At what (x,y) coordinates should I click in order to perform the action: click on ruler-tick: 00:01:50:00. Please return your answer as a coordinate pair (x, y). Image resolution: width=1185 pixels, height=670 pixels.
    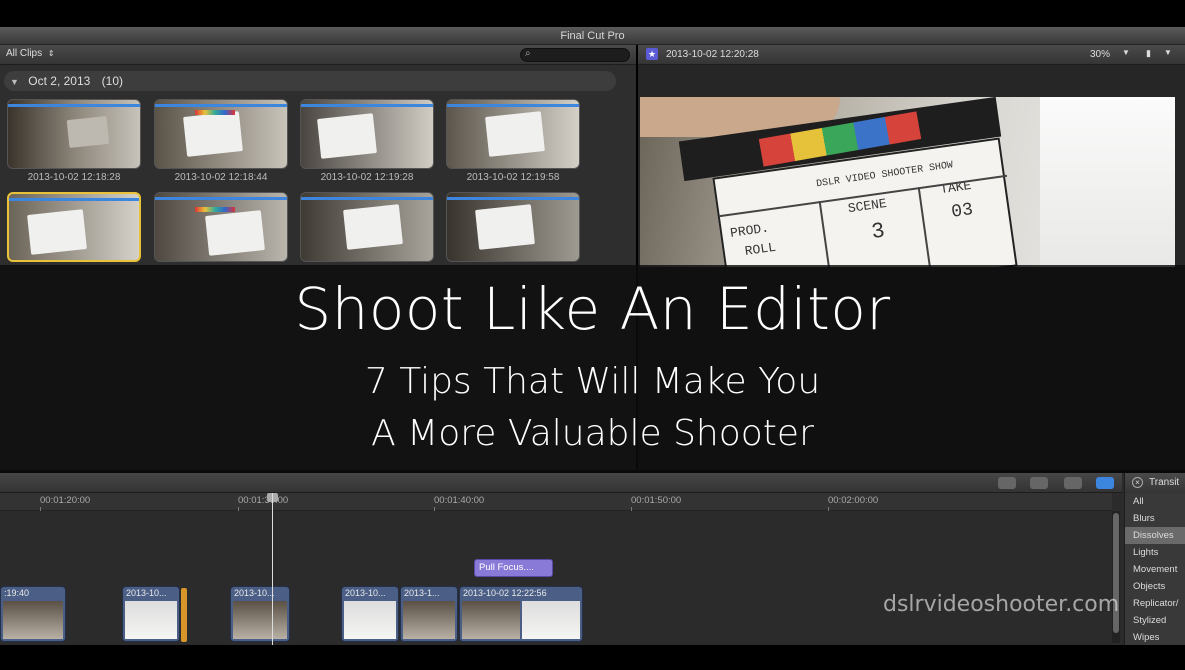
    Looking at the image, I should click on (656, 500).